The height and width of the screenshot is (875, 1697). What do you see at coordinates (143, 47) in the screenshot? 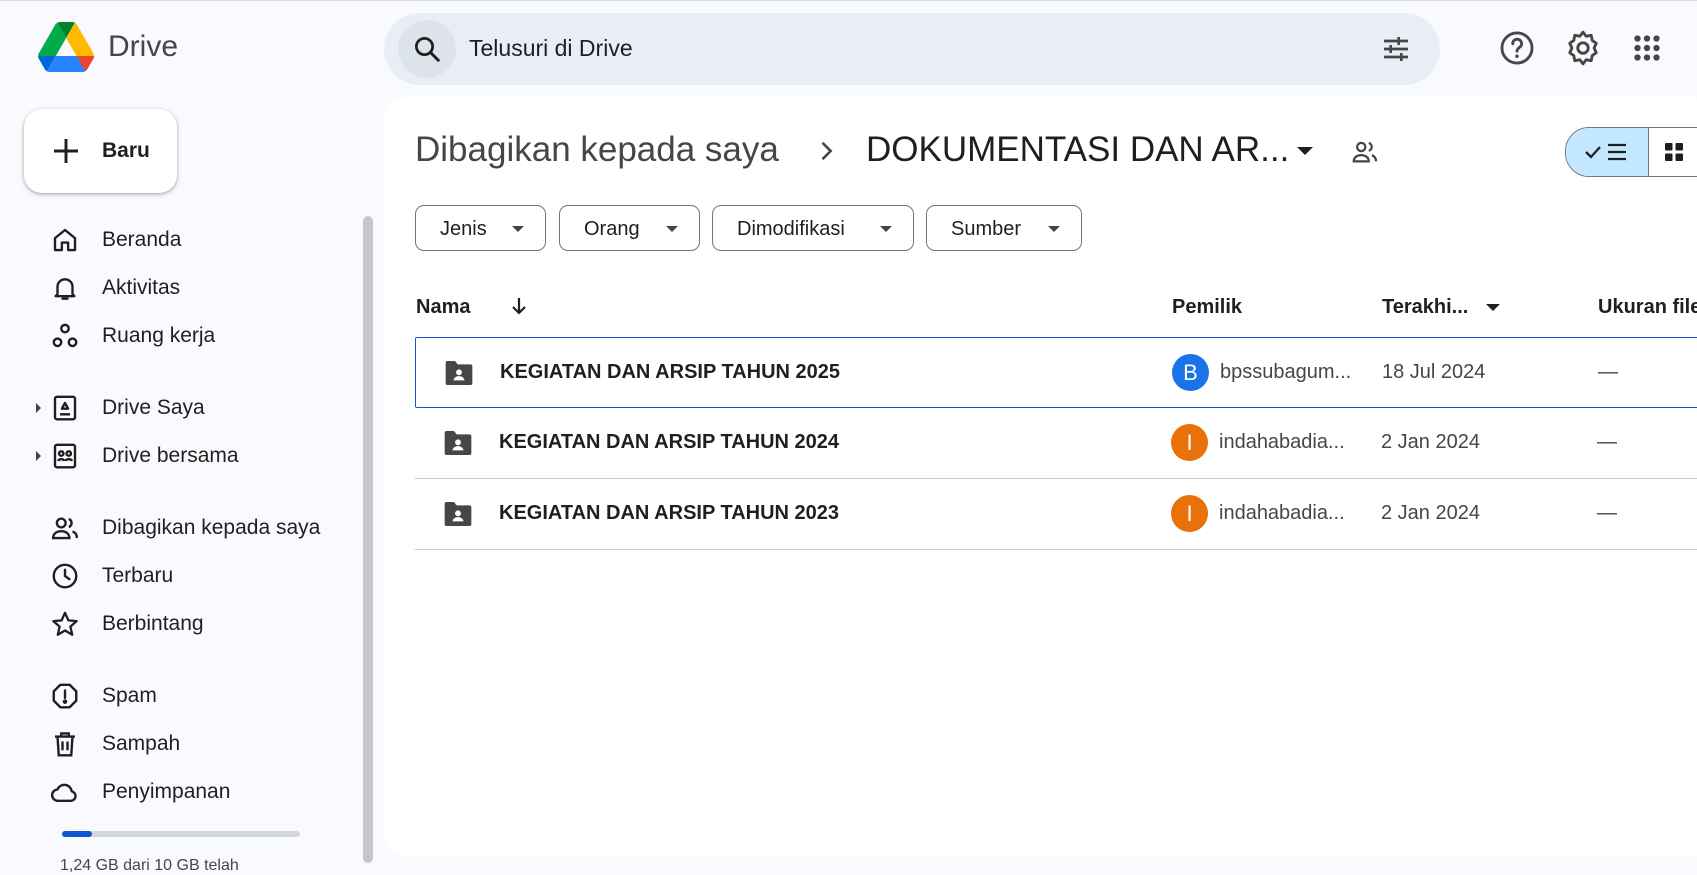
I see `app-brand-name: Drive` at bounding box center [143, 47].